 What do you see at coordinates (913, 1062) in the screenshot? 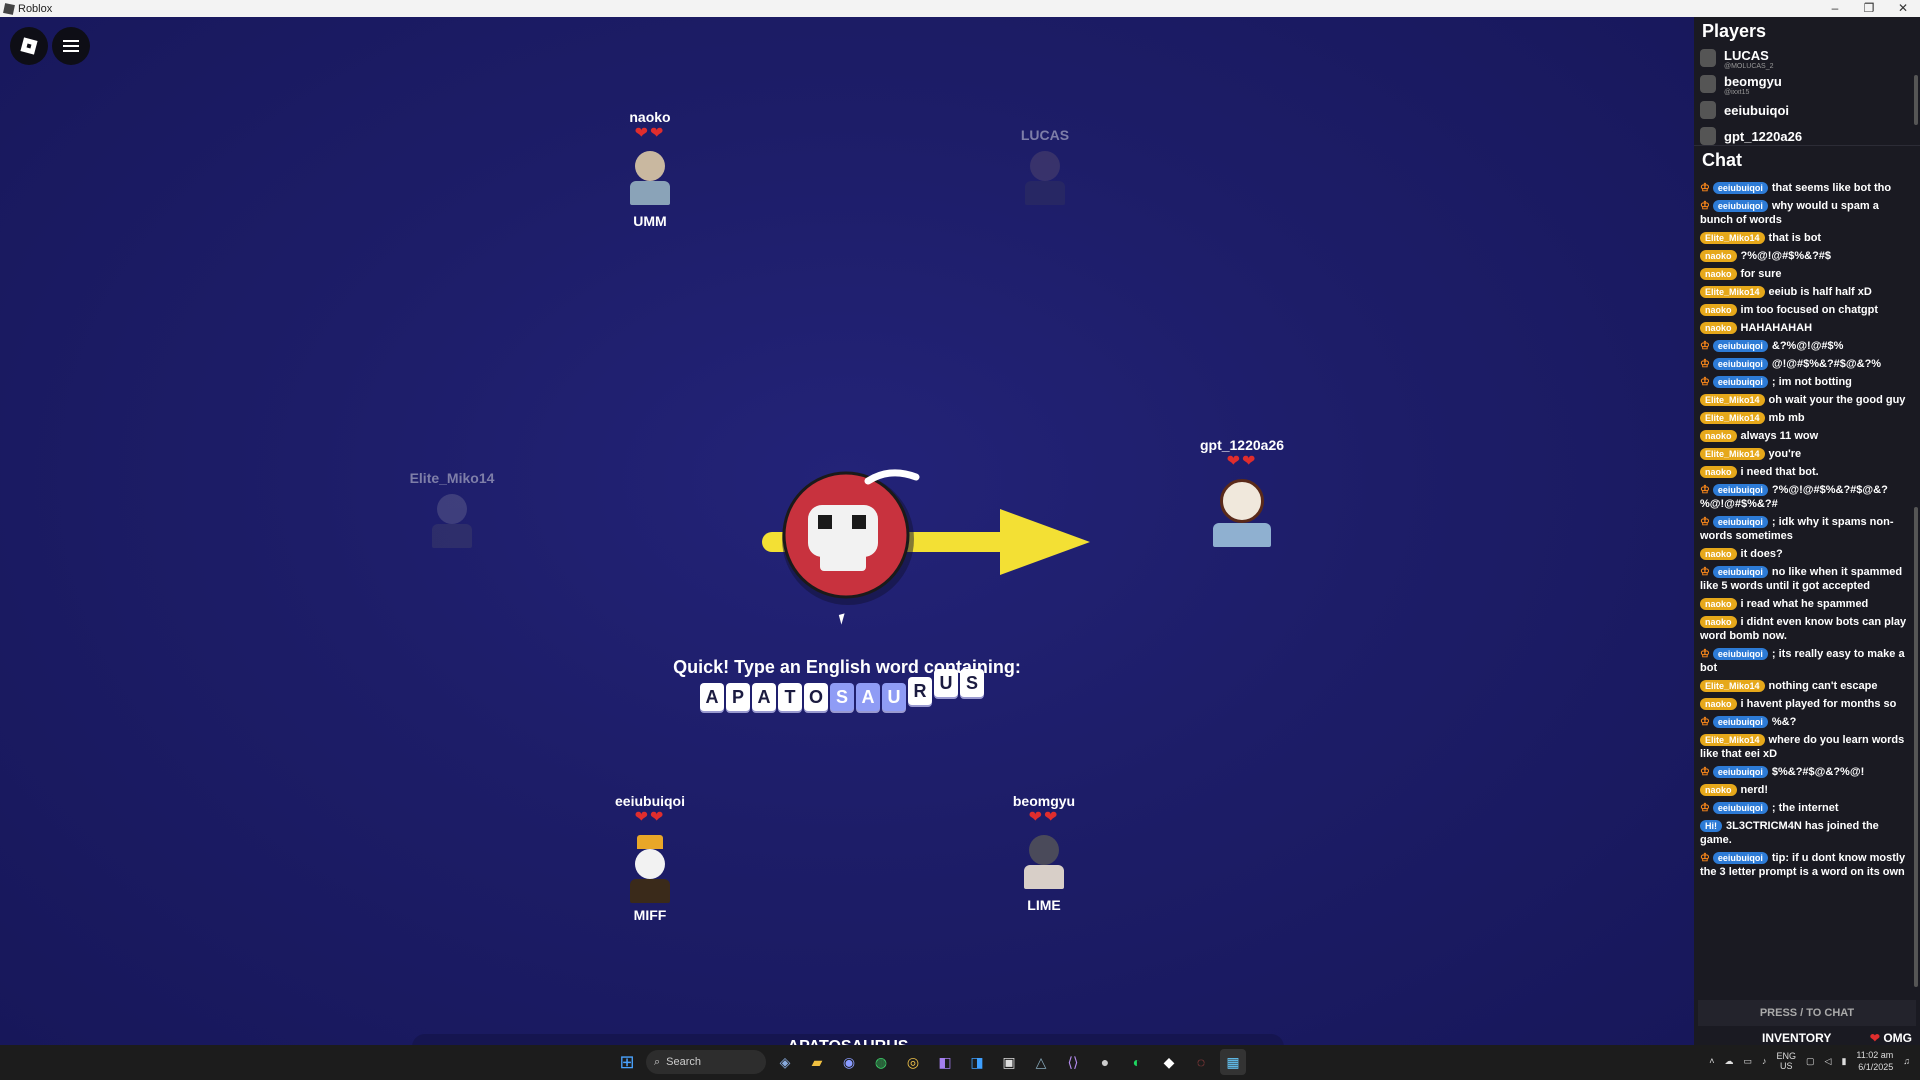
I see `chrome-icon: ◎` at bounding box center [913, 1062].